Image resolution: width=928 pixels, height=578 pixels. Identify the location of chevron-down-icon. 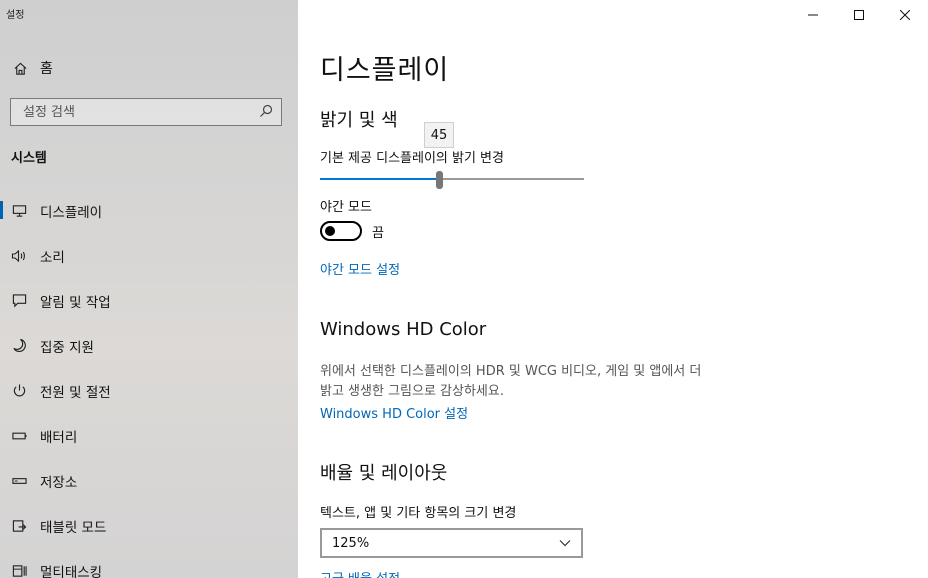
(565, 543).